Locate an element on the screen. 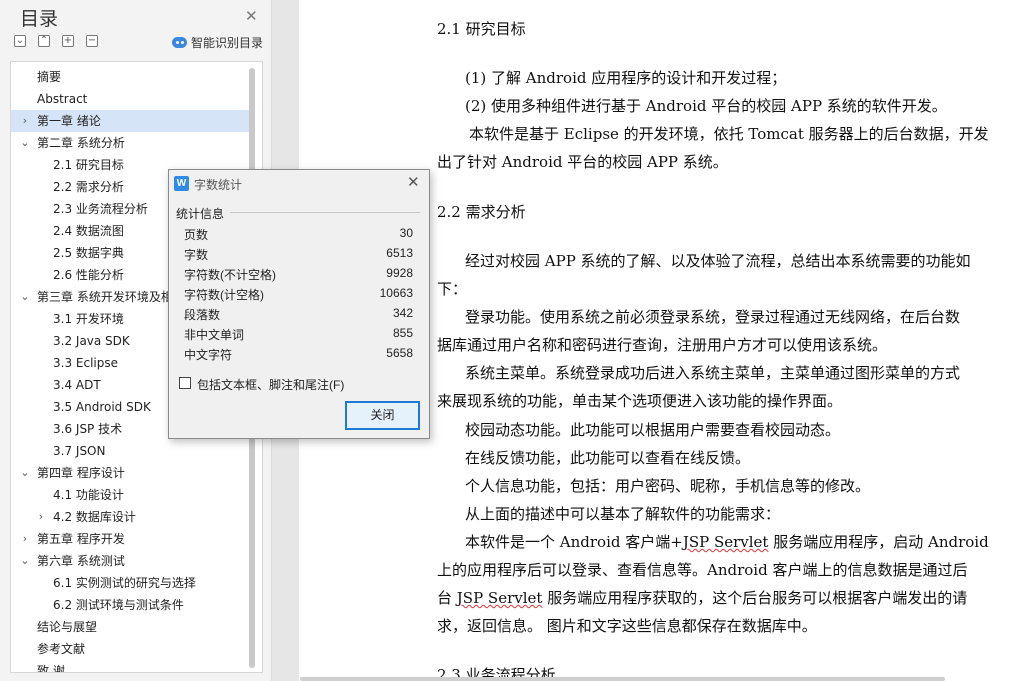 Image resolution: width=1013 pixels, height=681 pixels. toc-item: 3.7 JSON is located at coordinates (130, 451).